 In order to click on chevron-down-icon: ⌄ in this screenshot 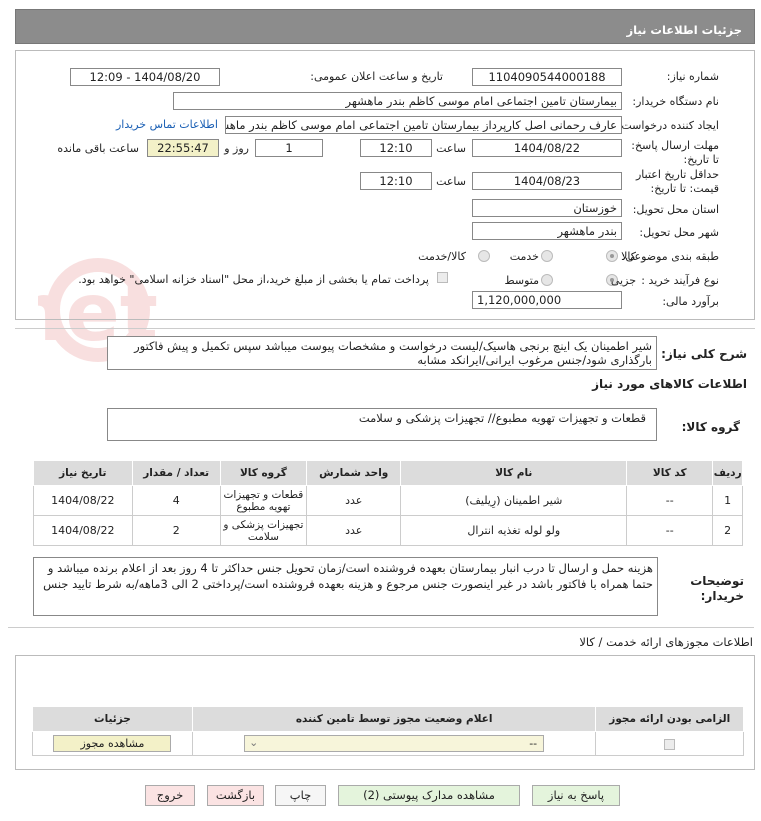, I will do `click(254, 742)`.